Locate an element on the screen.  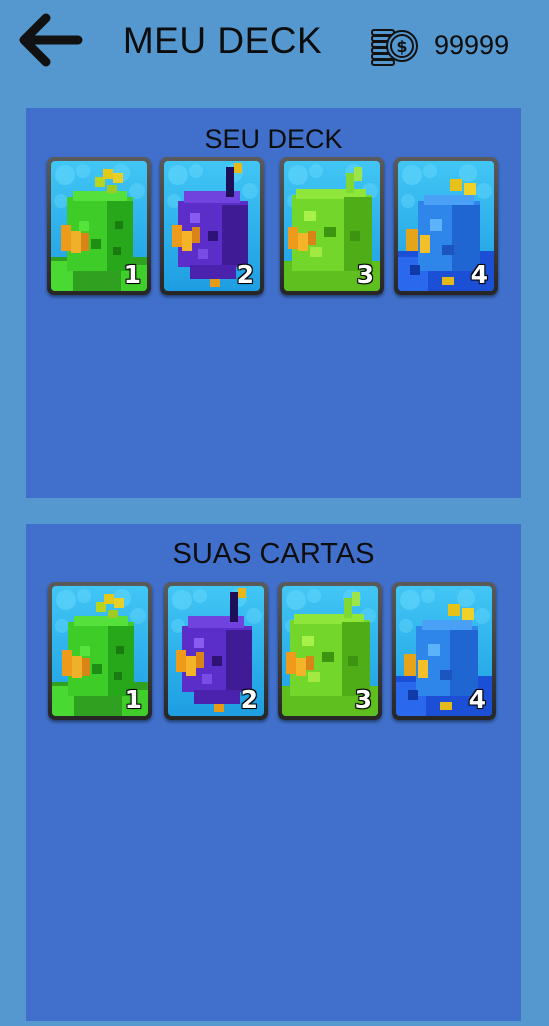
deck-card-3: 3 is located at coordinates (332, 226).